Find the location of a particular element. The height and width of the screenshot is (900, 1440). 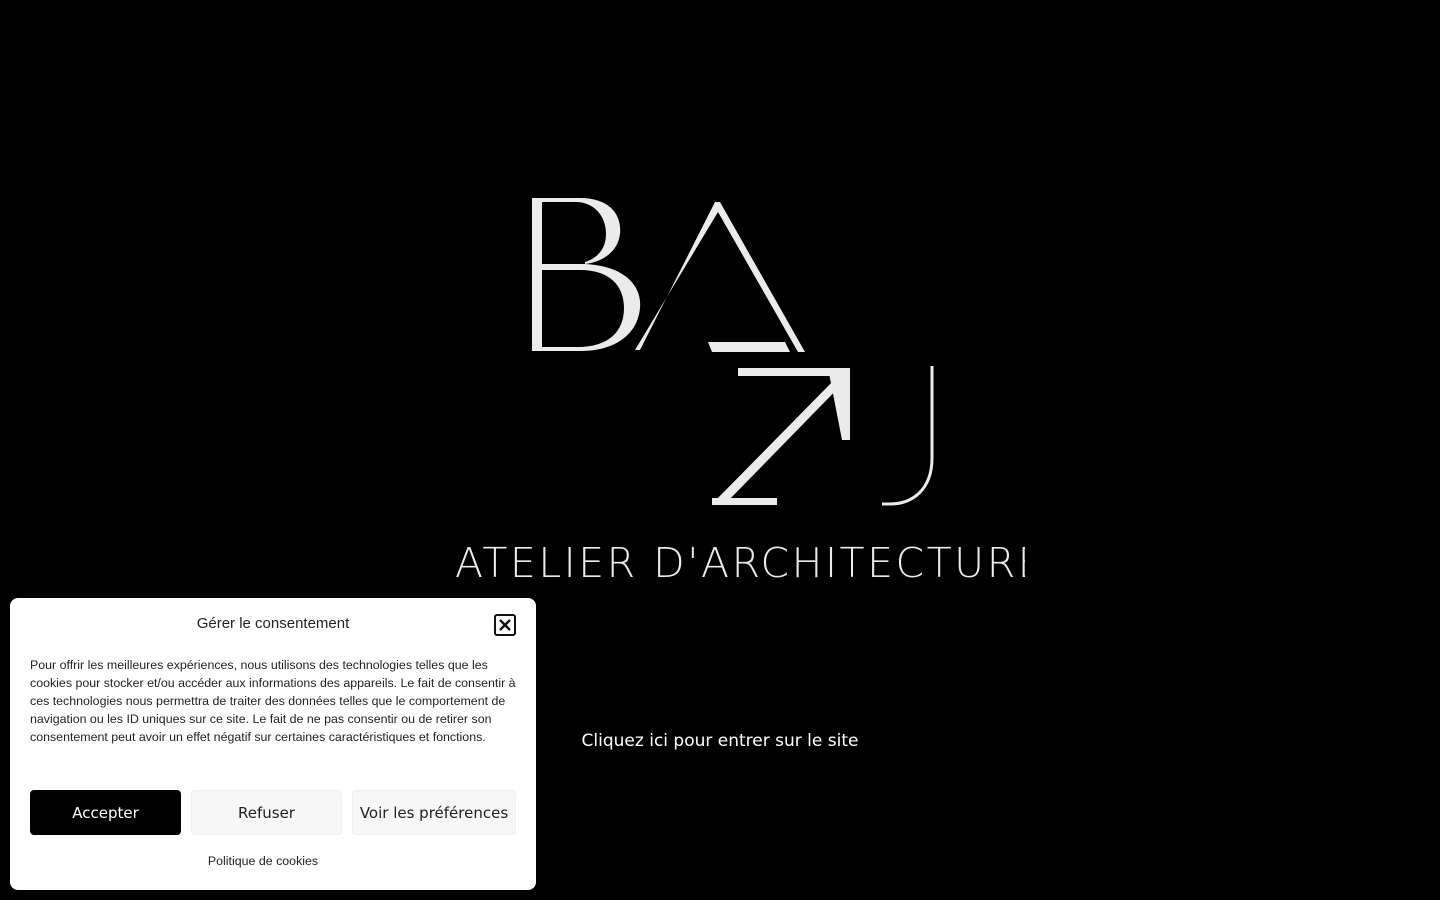

refuse-button: Refuser is located at coordinates (266, 812).